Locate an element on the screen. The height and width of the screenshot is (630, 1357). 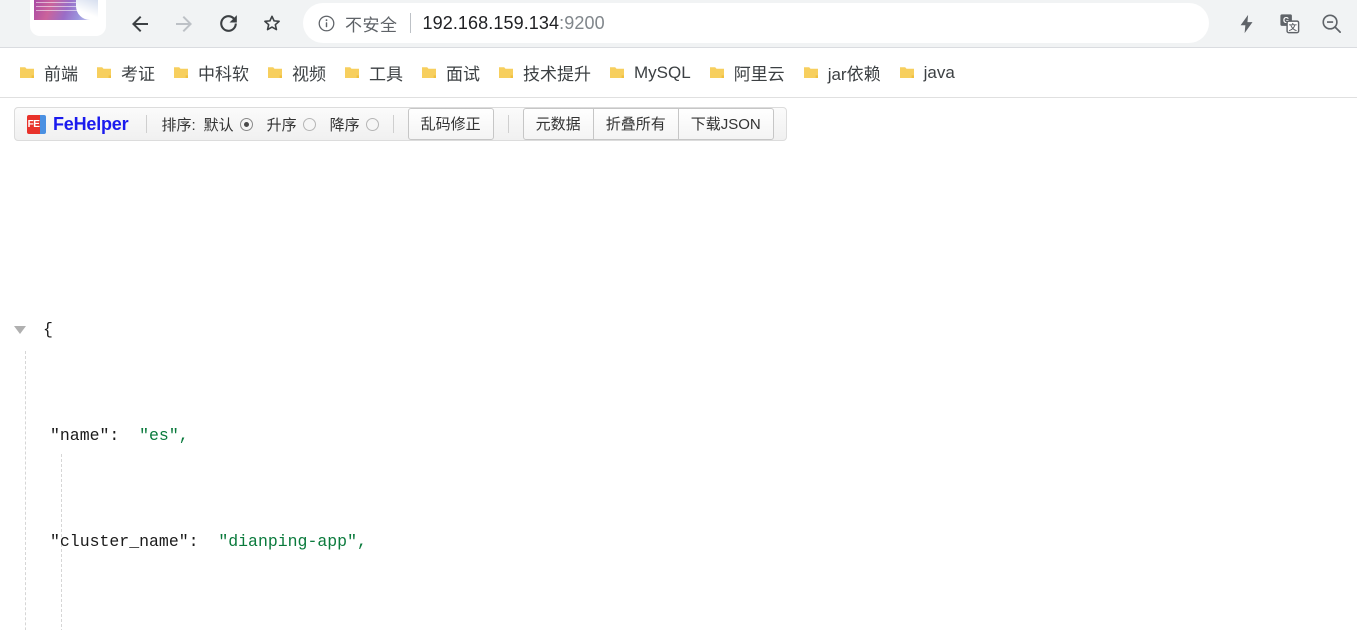
bookmark-label: 考证 is located at coordinates (138, 74).